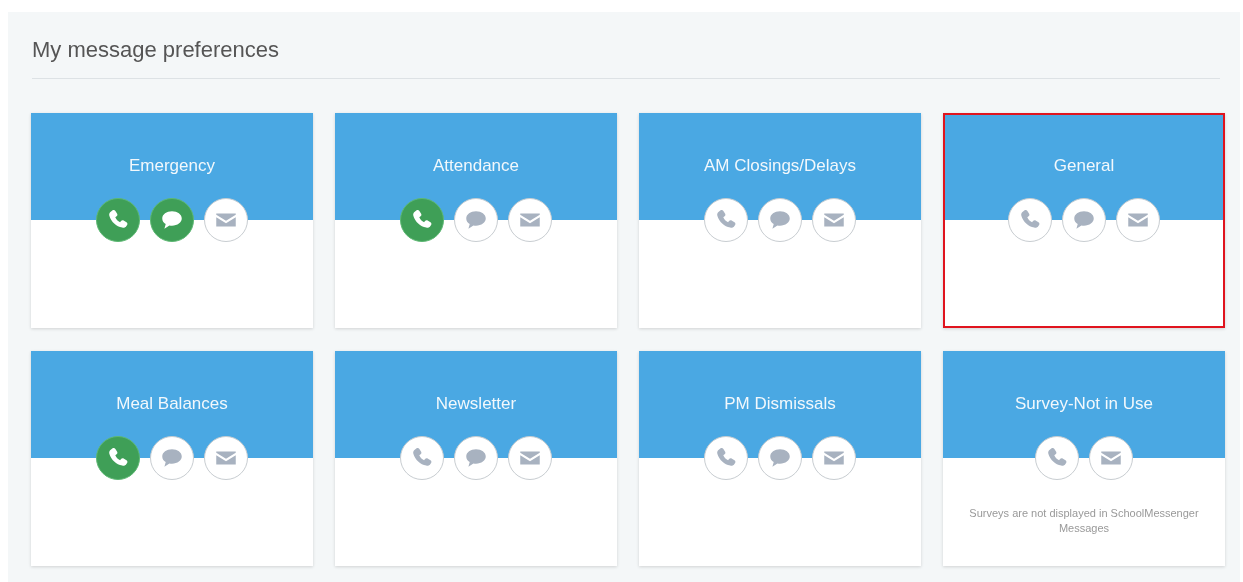 Image resolution: width=1243 pixels, height=582 pixels. What do you see at coordinates (1084, 521) in the screenshot?
I see `card-note: Surveys are not displayed in SchoolMessenger Messages` at bounding box center [1084, 521].